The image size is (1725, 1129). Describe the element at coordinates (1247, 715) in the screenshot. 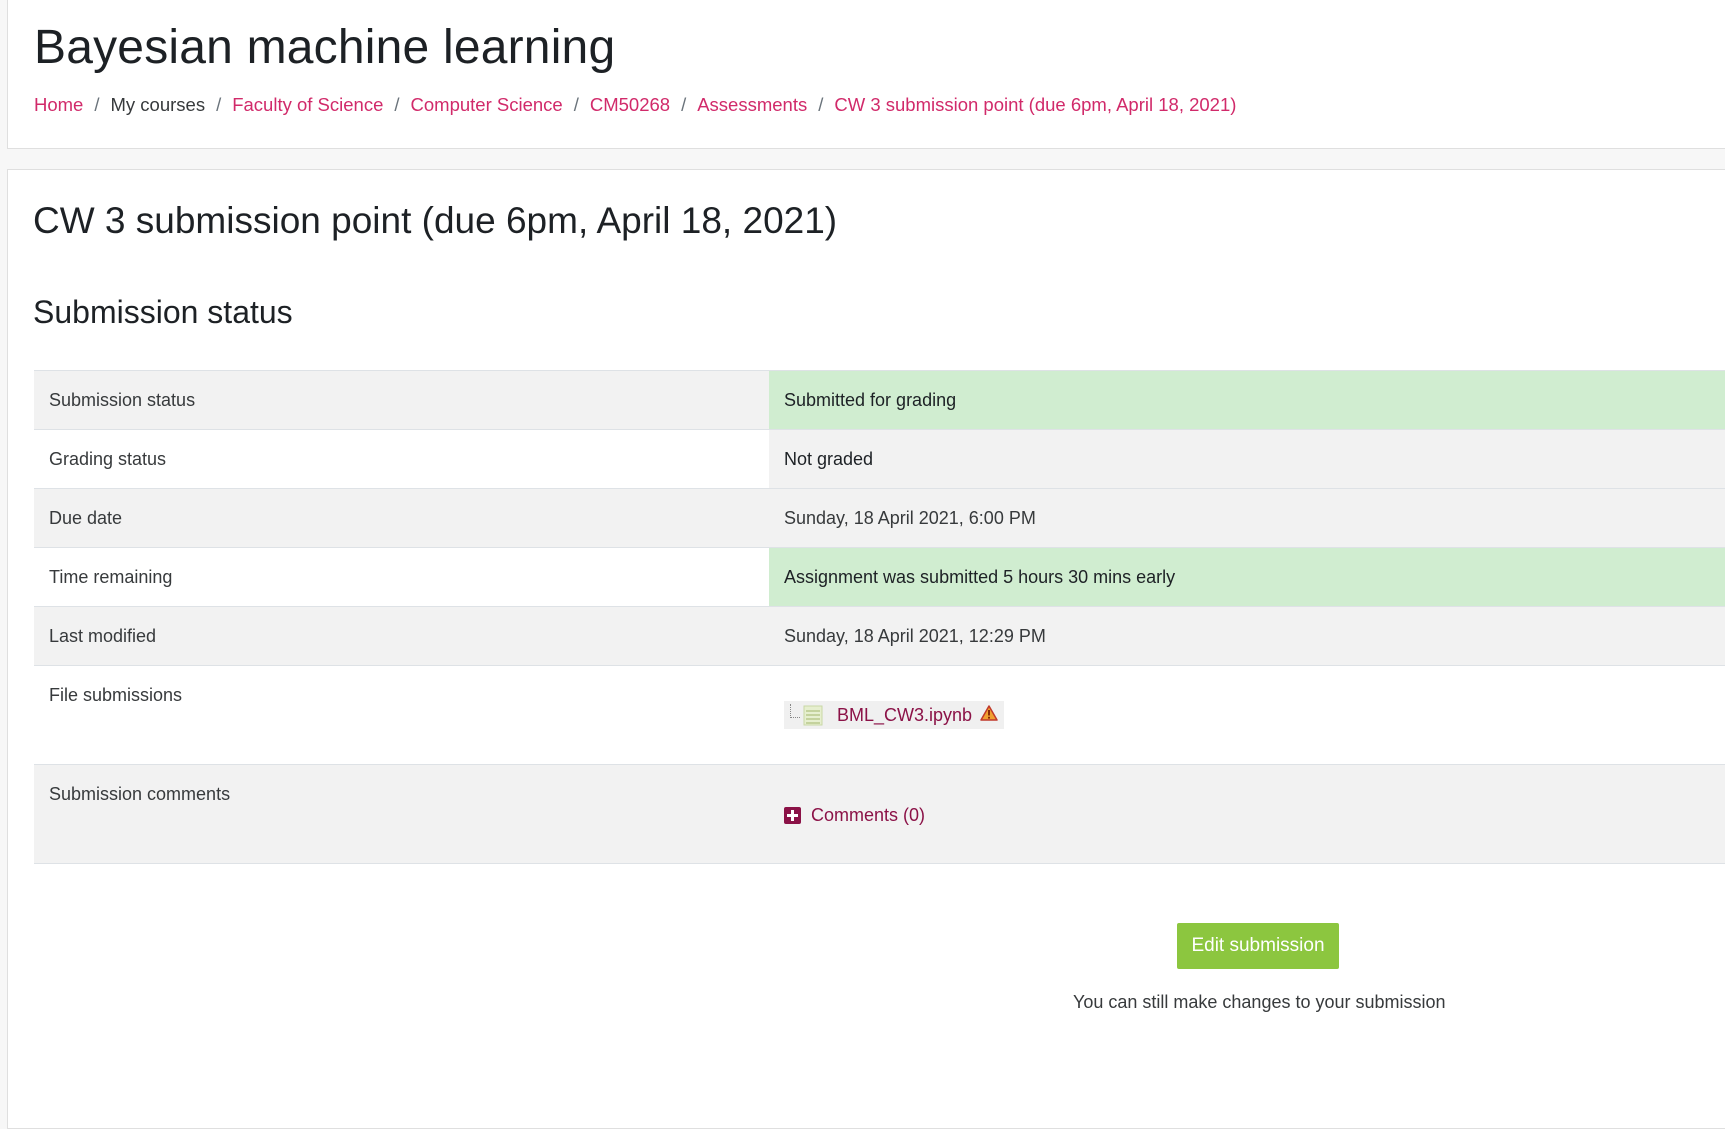

I see `file-submissions-value: BML_CW3.ipynb` at that location.